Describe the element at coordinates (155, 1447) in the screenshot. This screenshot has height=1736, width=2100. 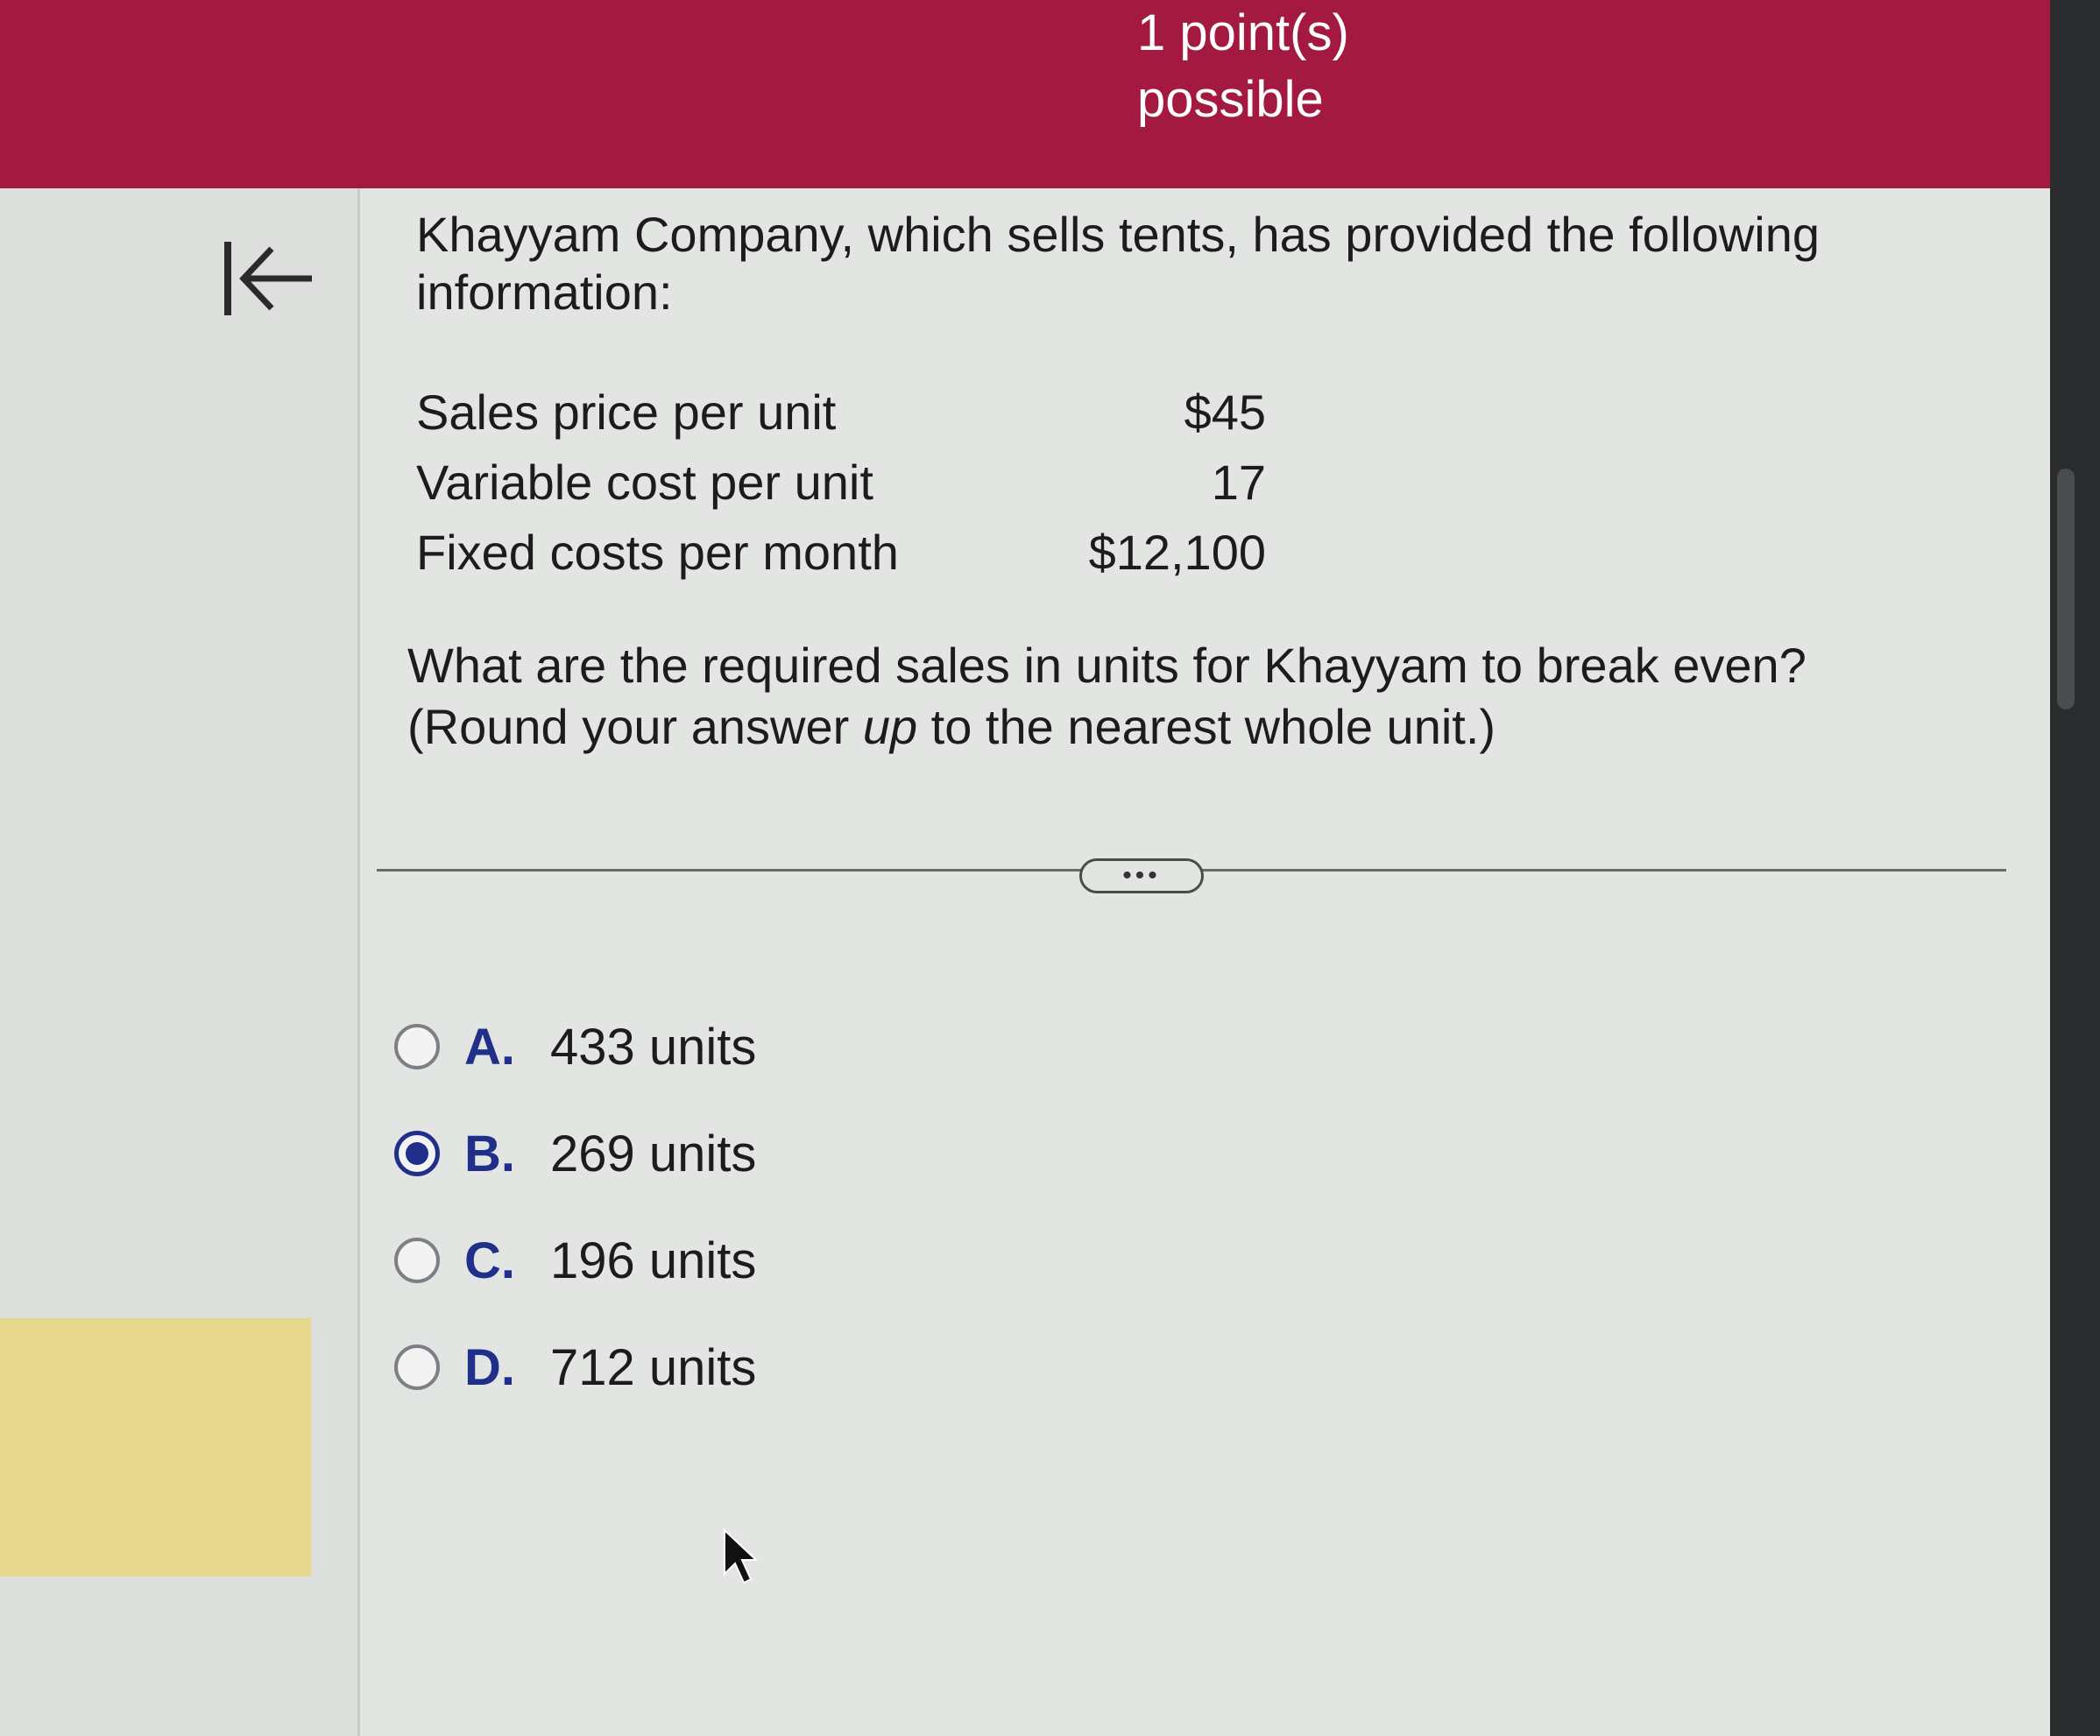
I see `current-question-highlight` at that location.